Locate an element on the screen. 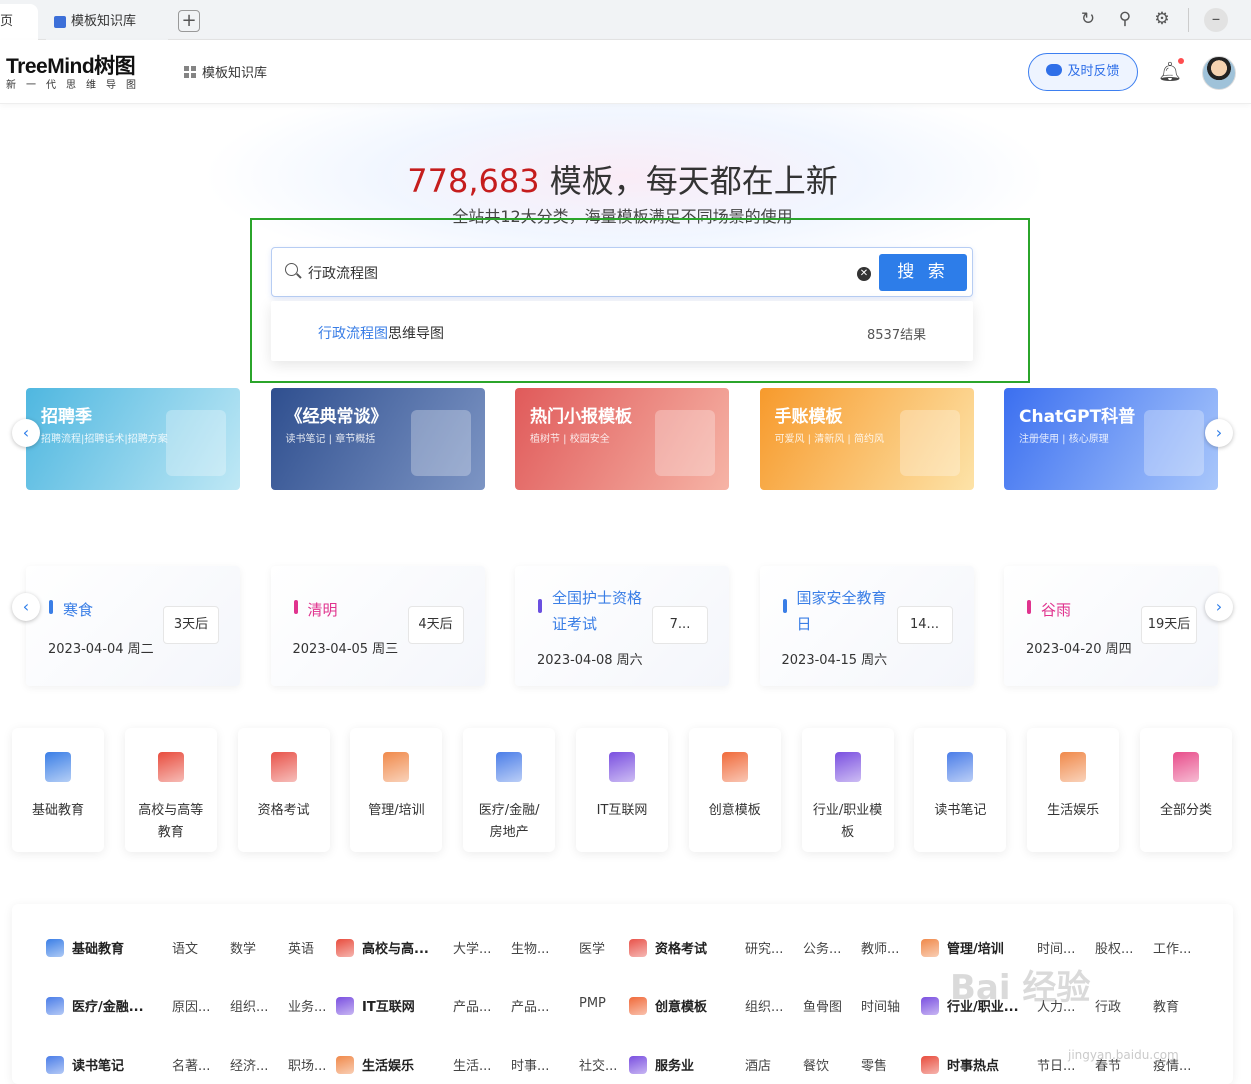 This screenshot has width=1251, height=1084. category-card: 全部分类 is located at coordinates (1186, 790).